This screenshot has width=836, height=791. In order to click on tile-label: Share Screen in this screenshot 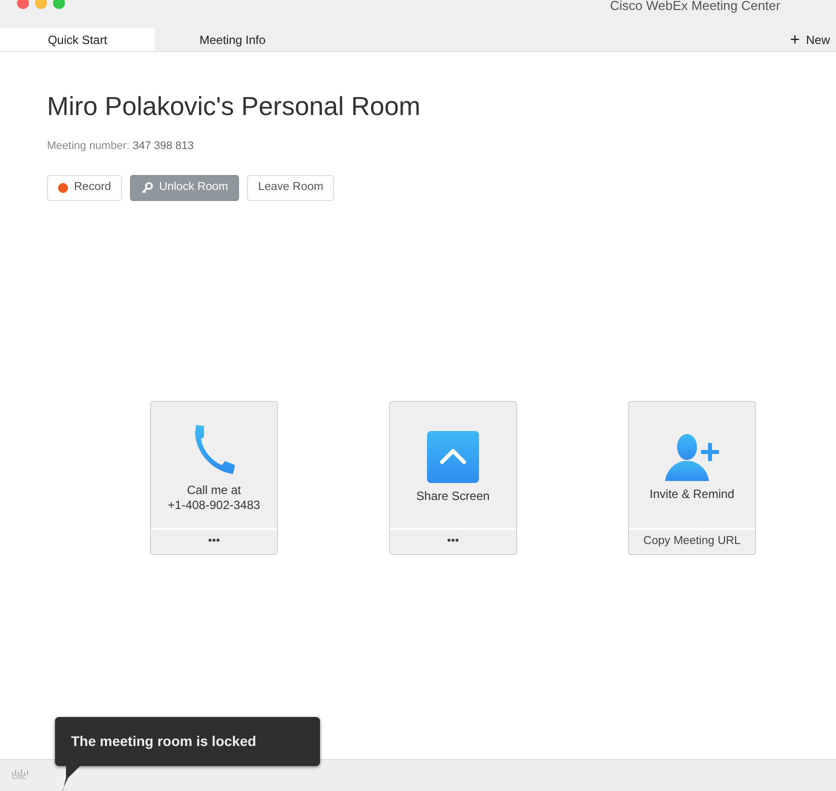, I will do `click(453, 496)`.